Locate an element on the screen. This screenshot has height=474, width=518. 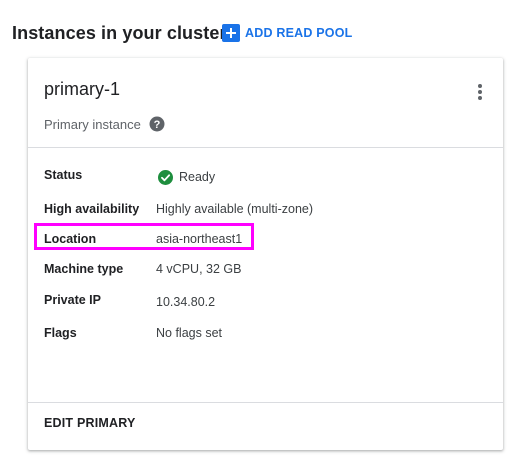
location-value: asia-northeast1 is located at coordinates (199, 239).